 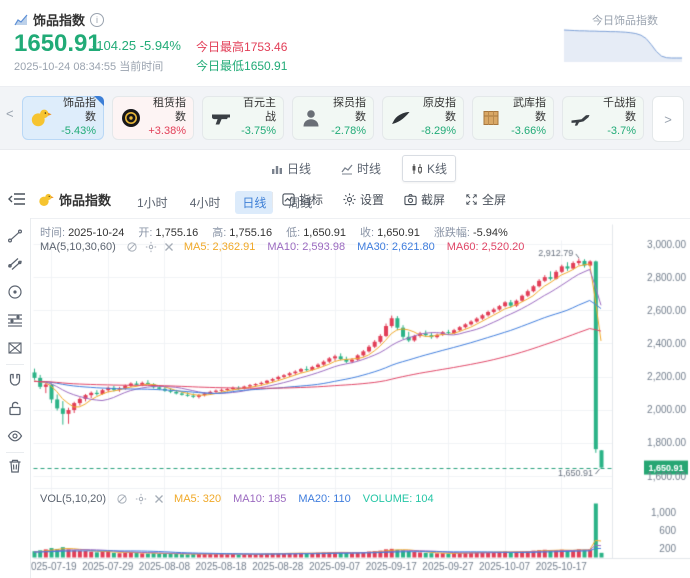 I want to click on rent-badge-icon, so click(x=131, y=118).